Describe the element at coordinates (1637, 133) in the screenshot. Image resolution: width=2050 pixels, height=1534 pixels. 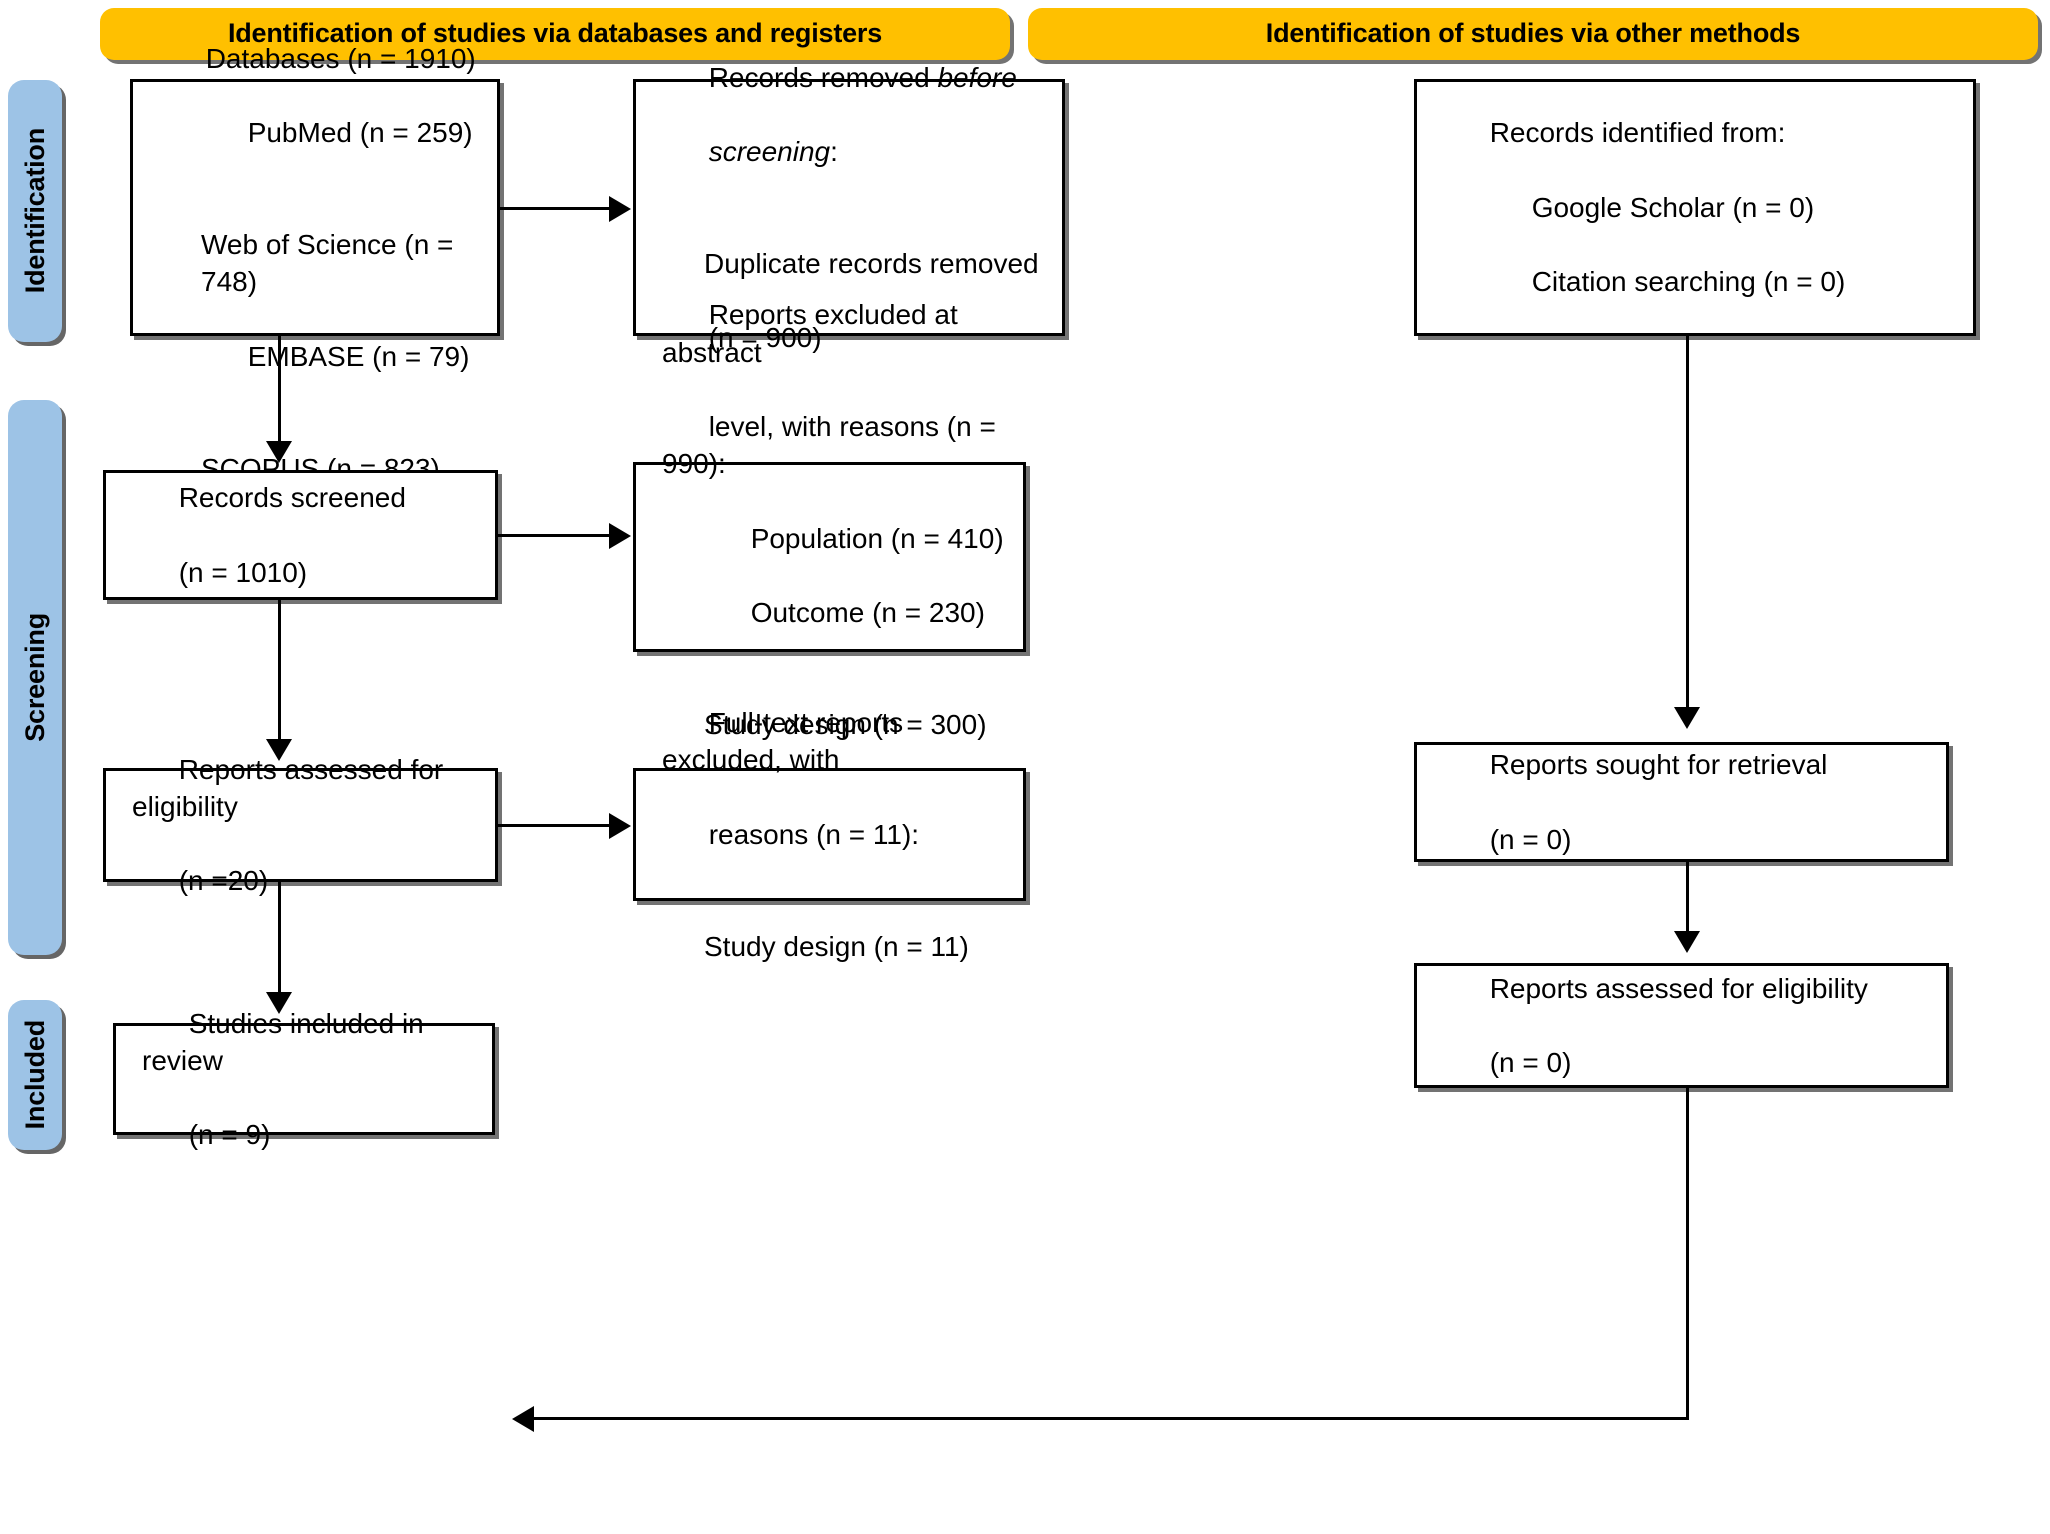
I see `line-other-identified-from: Records identified from:` at that location.